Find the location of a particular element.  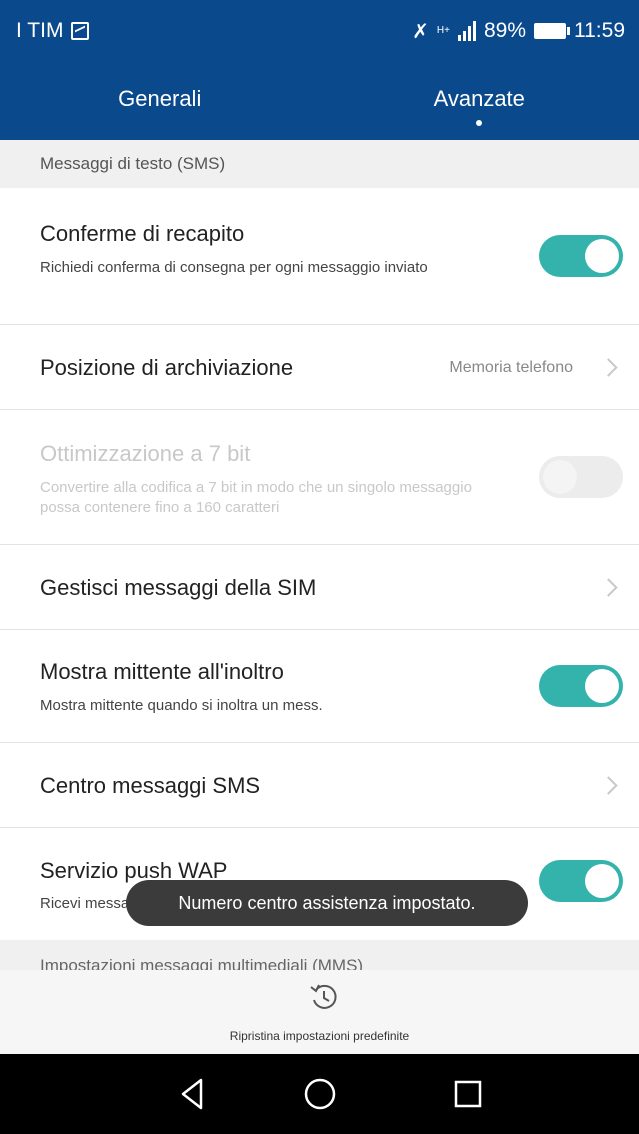

navigation-bar is located at coordinates (319, 1094).